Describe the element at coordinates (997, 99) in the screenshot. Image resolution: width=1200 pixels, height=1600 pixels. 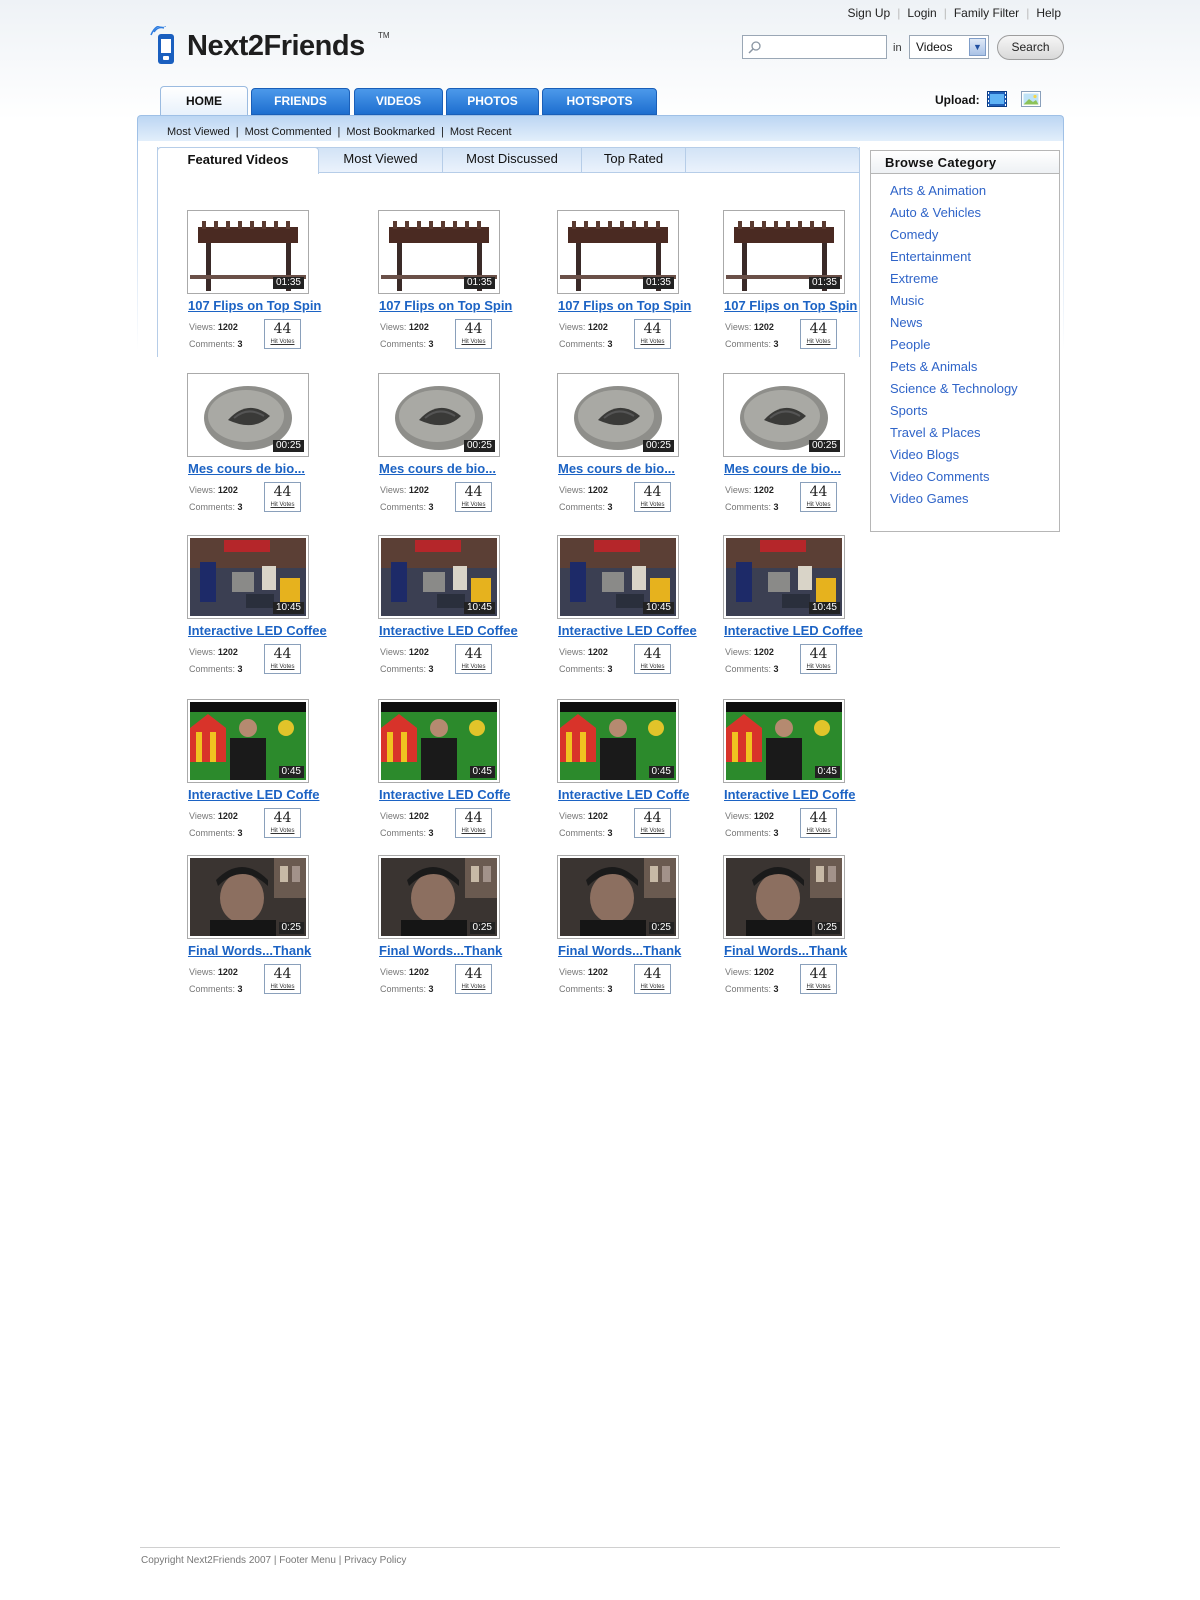
I see `video-upload-icon` at that location.